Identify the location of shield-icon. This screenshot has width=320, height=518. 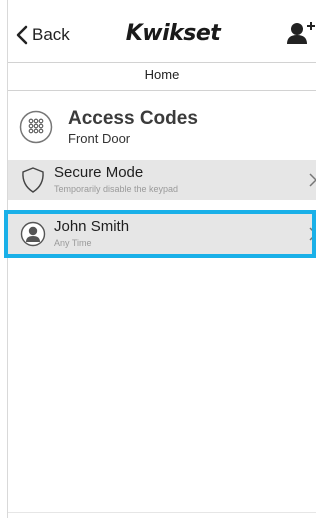
(33, 180).